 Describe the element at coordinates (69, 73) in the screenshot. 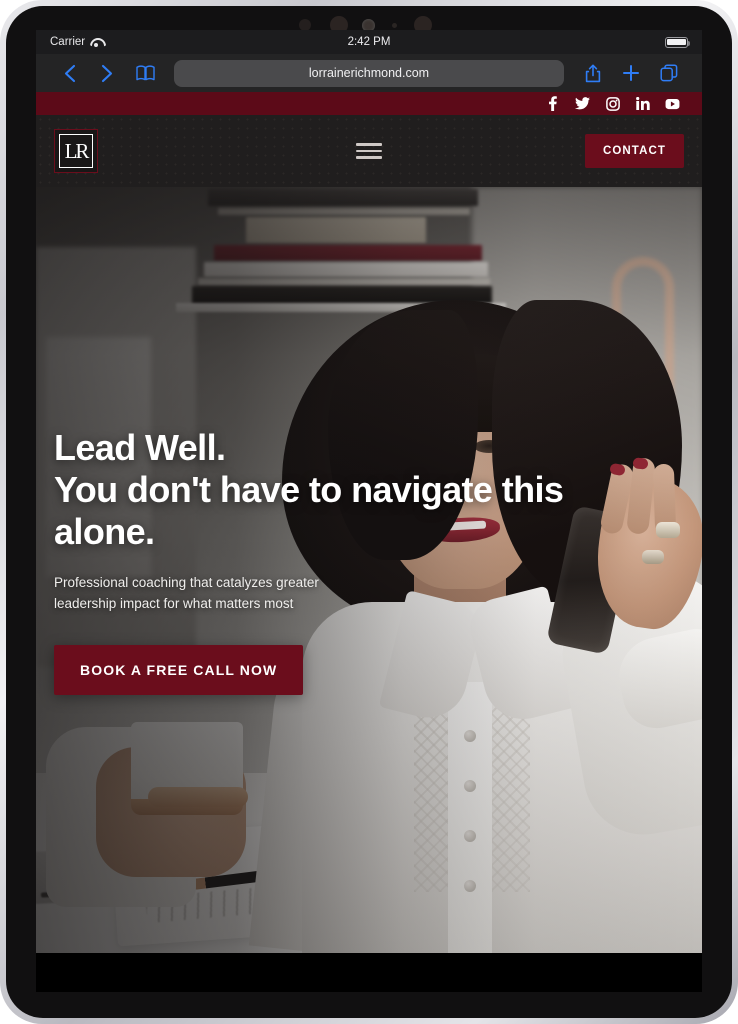

I see `back-button` at that location.